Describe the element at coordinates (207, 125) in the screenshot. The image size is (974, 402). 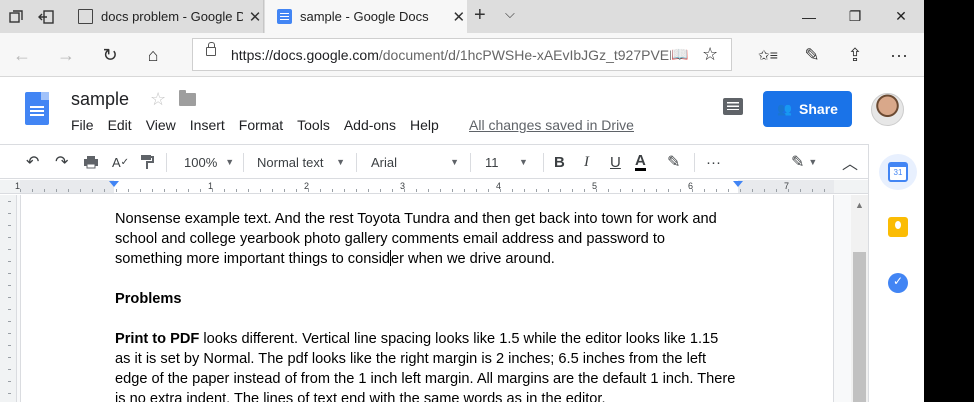
I see `menu-insert: Insert` at that location.